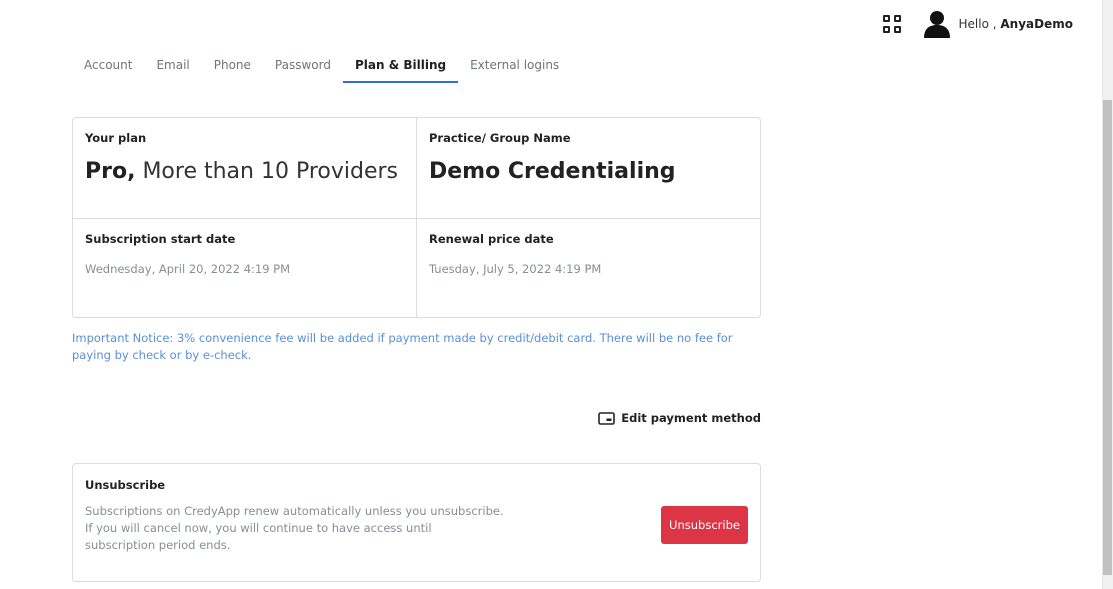  I want to click on edit-payment-method-link: Edit payment method, so click(679, 418).